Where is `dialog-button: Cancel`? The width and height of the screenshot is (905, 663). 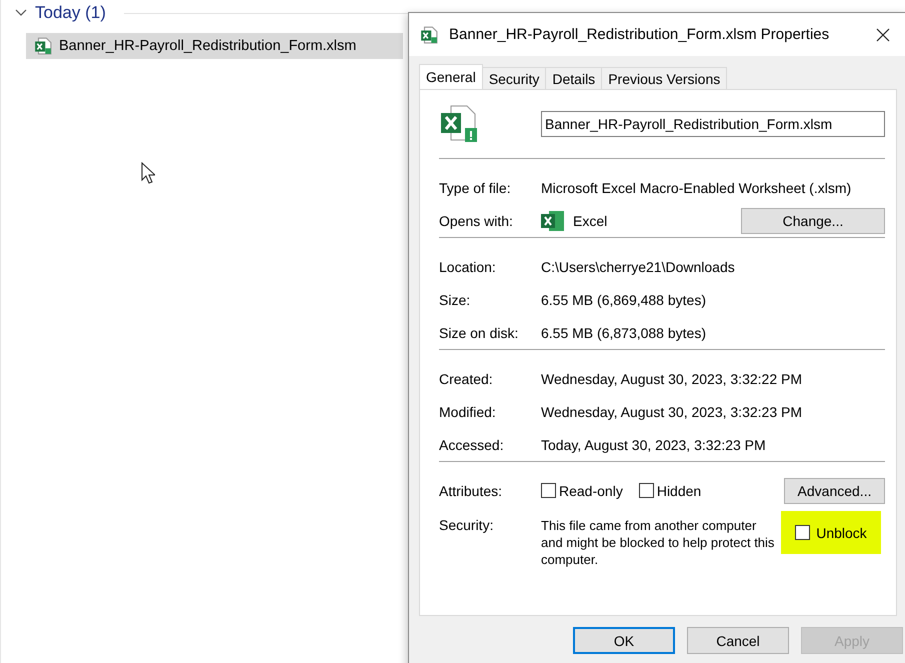 dialog-button: Cancel is located at coordinates (738, 640).